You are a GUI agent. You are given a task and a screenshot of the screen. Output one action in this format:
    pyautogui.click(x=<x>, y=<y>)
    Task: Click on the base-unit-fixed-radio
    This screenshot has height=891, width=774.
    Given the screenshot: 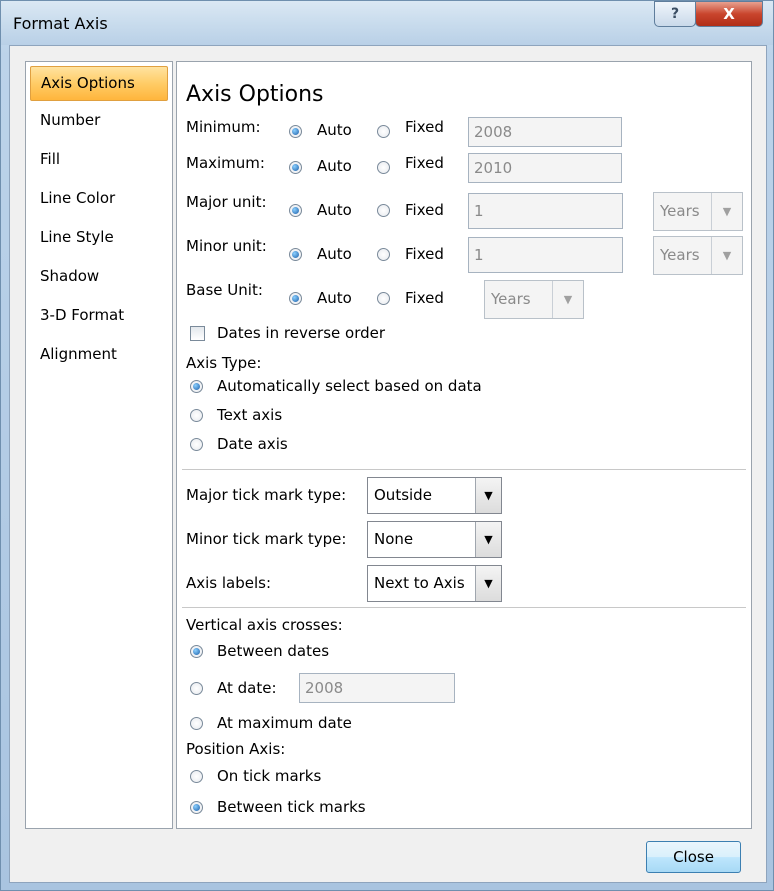 What is the action you would take?
    pyautogui.click(x=383, y=298)
    